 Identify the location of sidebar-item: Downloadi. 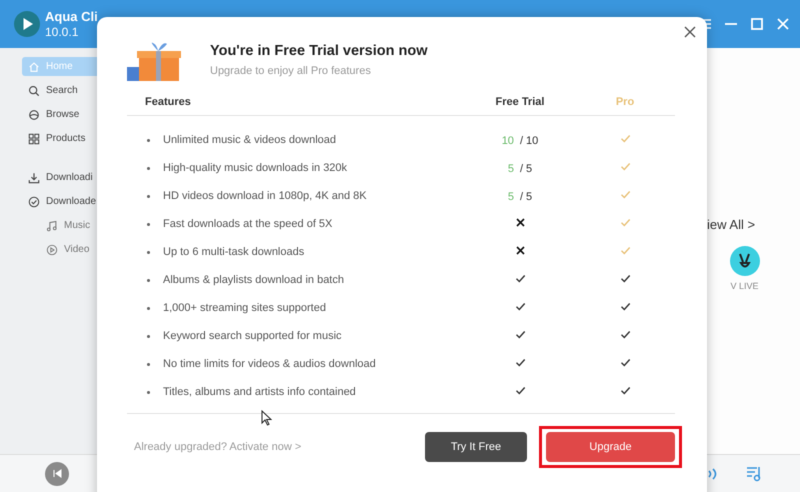
(59, 177).